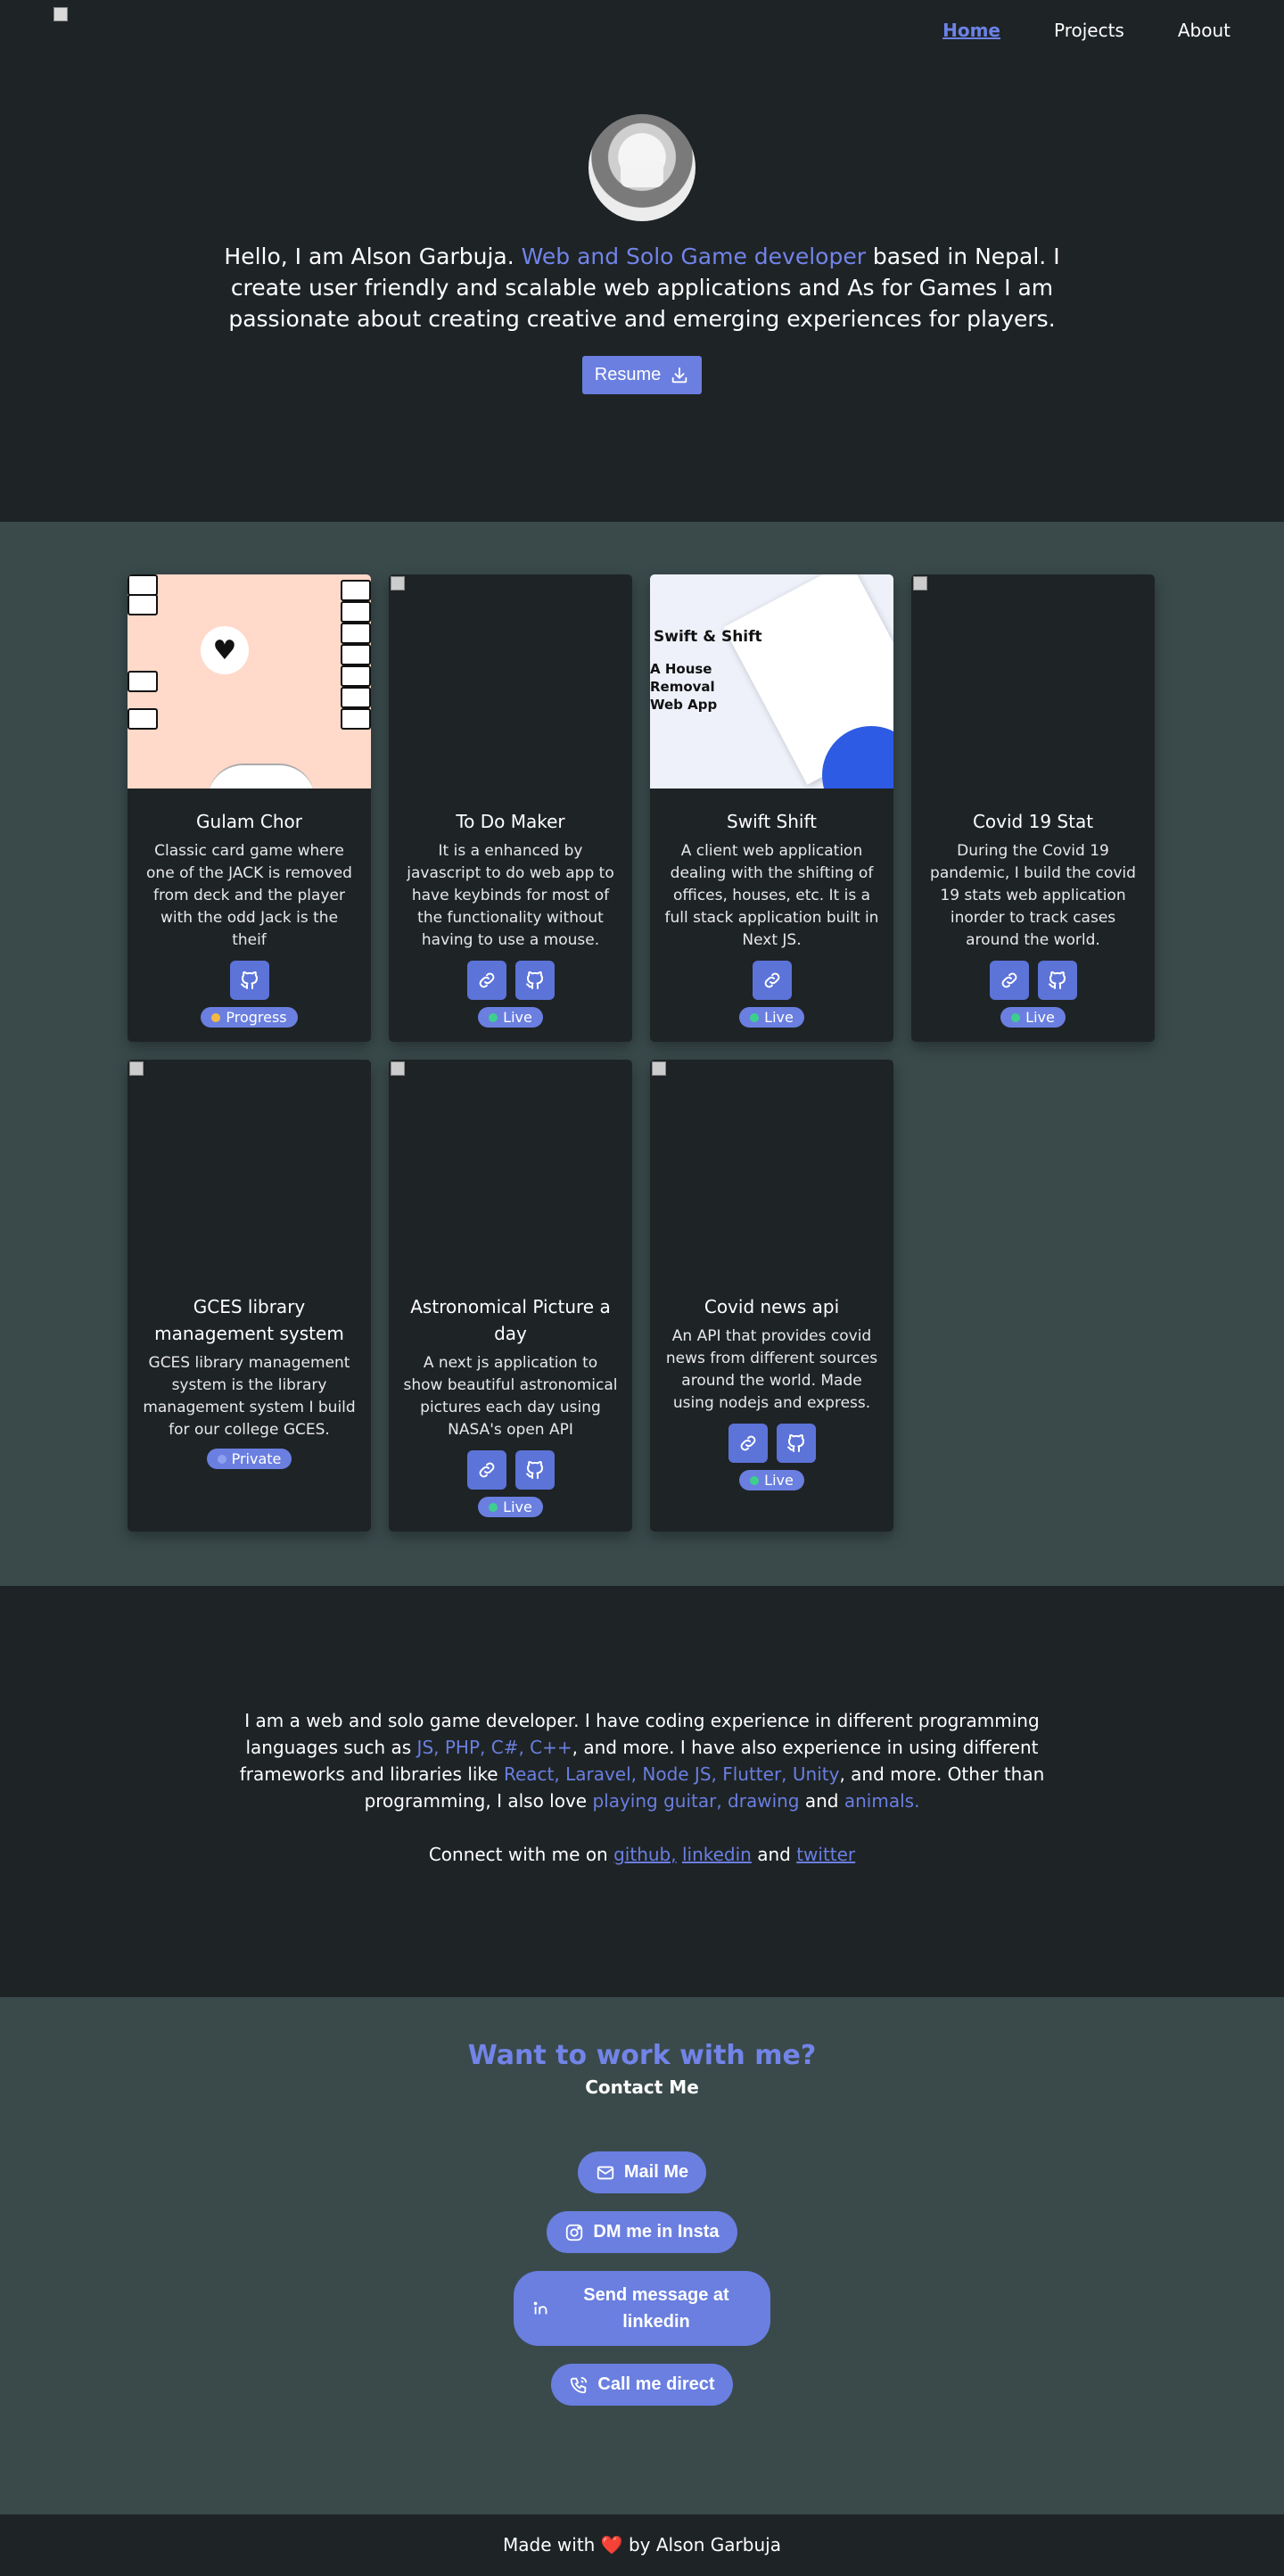  Describe the element at coordinates (642, 2087) in the screenshot. I see `contact-subheading: Contact Me` at that location.